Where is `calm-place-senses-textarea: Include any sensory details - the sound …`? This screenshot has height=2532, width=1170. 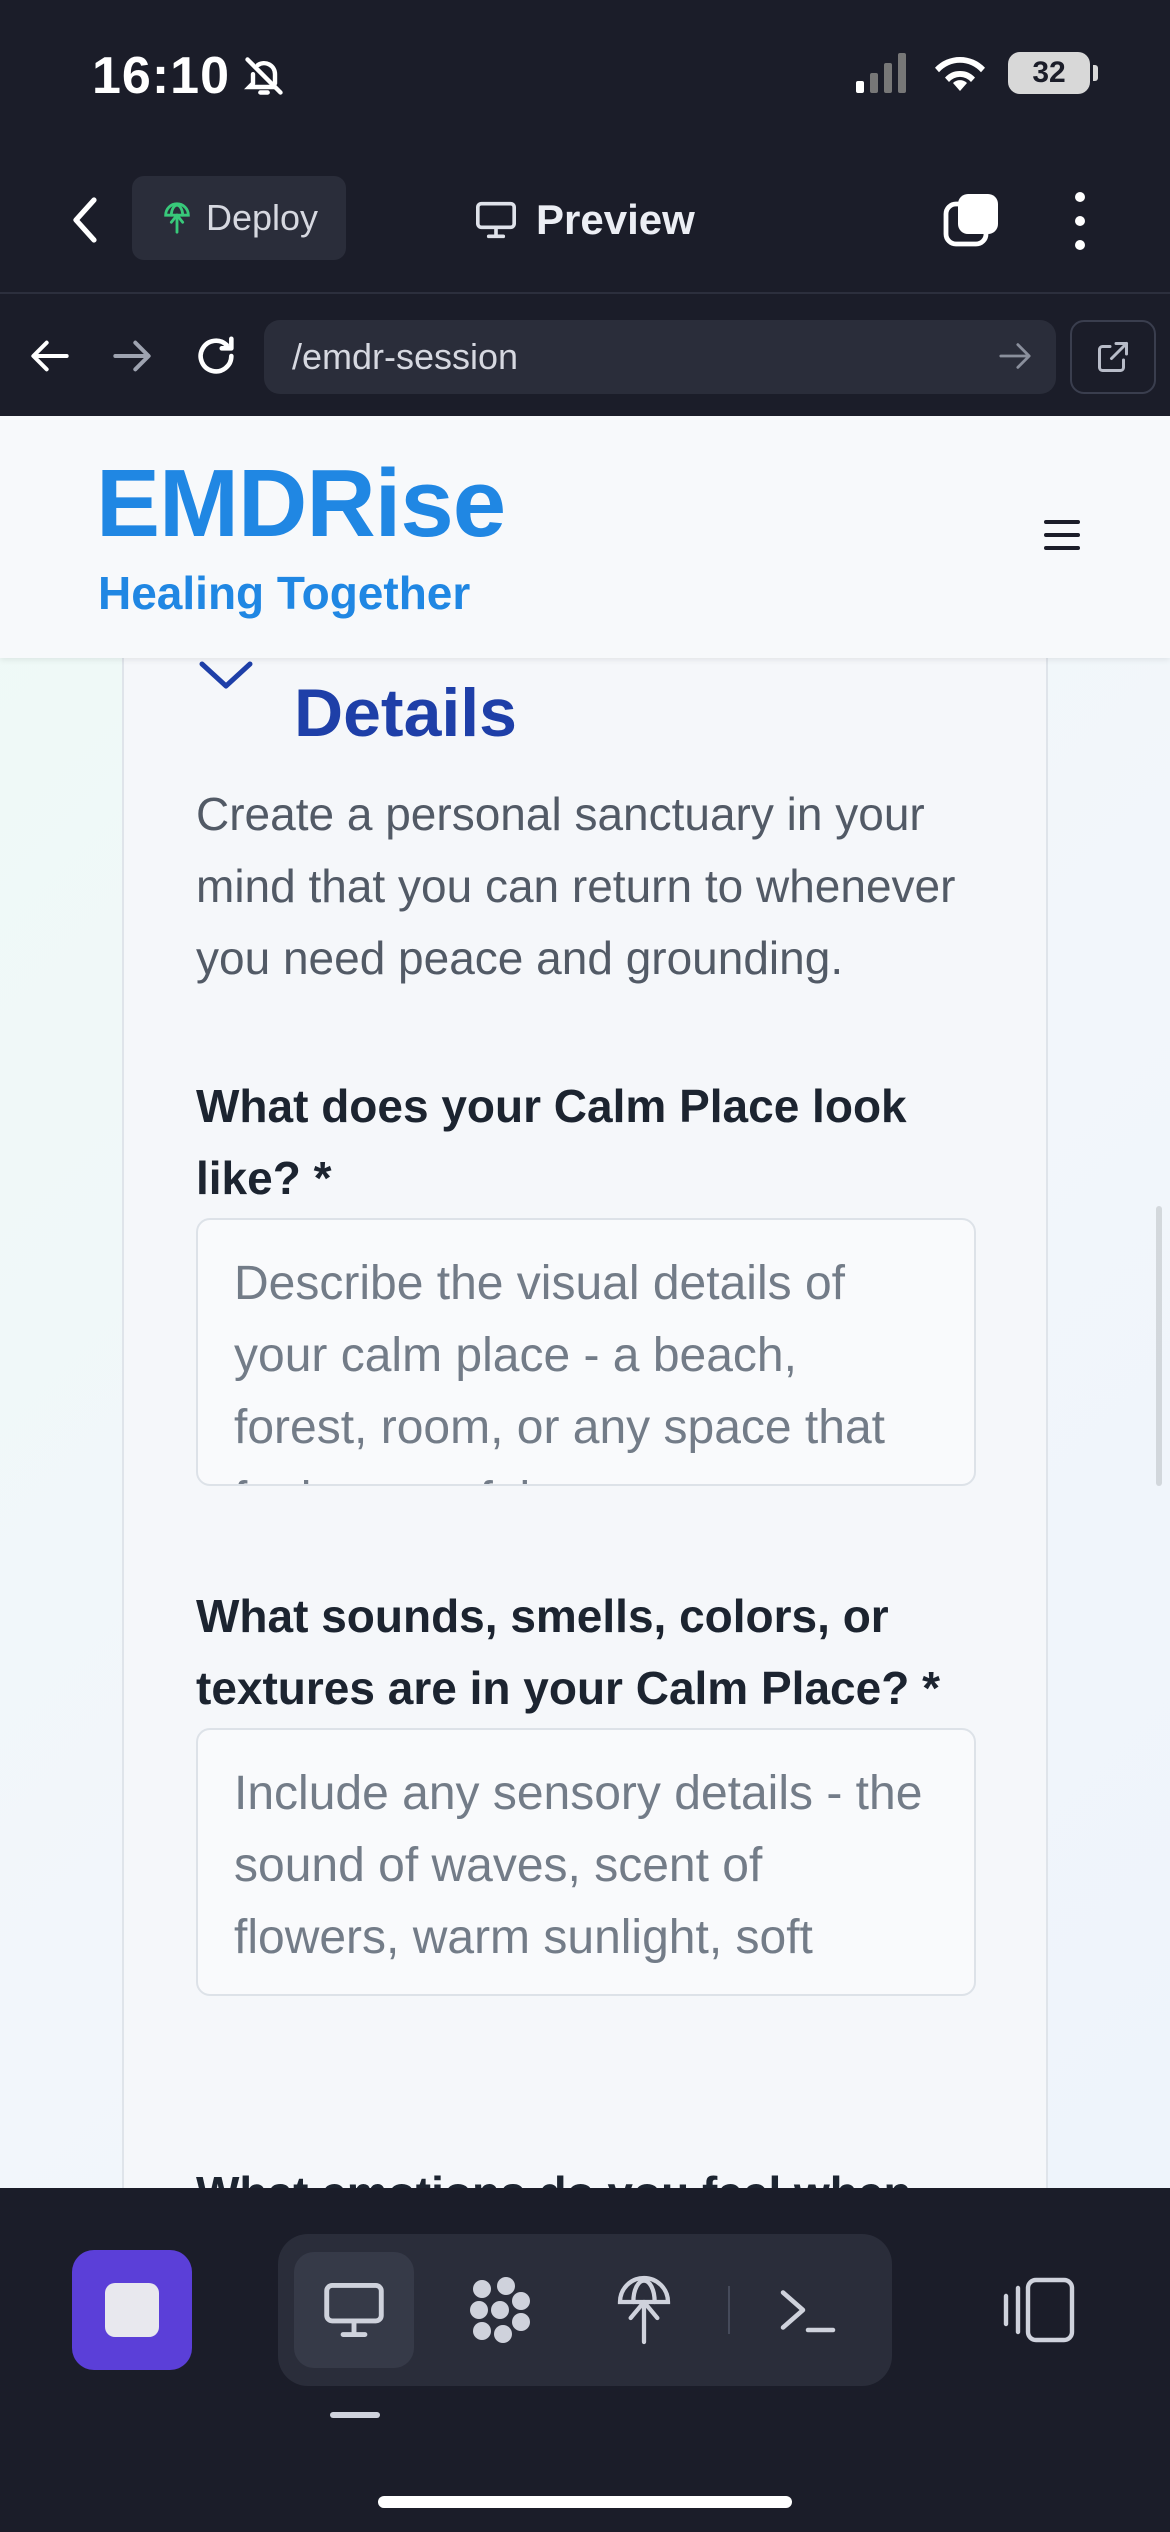 calm-place-senses-textarea: Include any sensory details - the sound … is located at coordinates (586, 1862).